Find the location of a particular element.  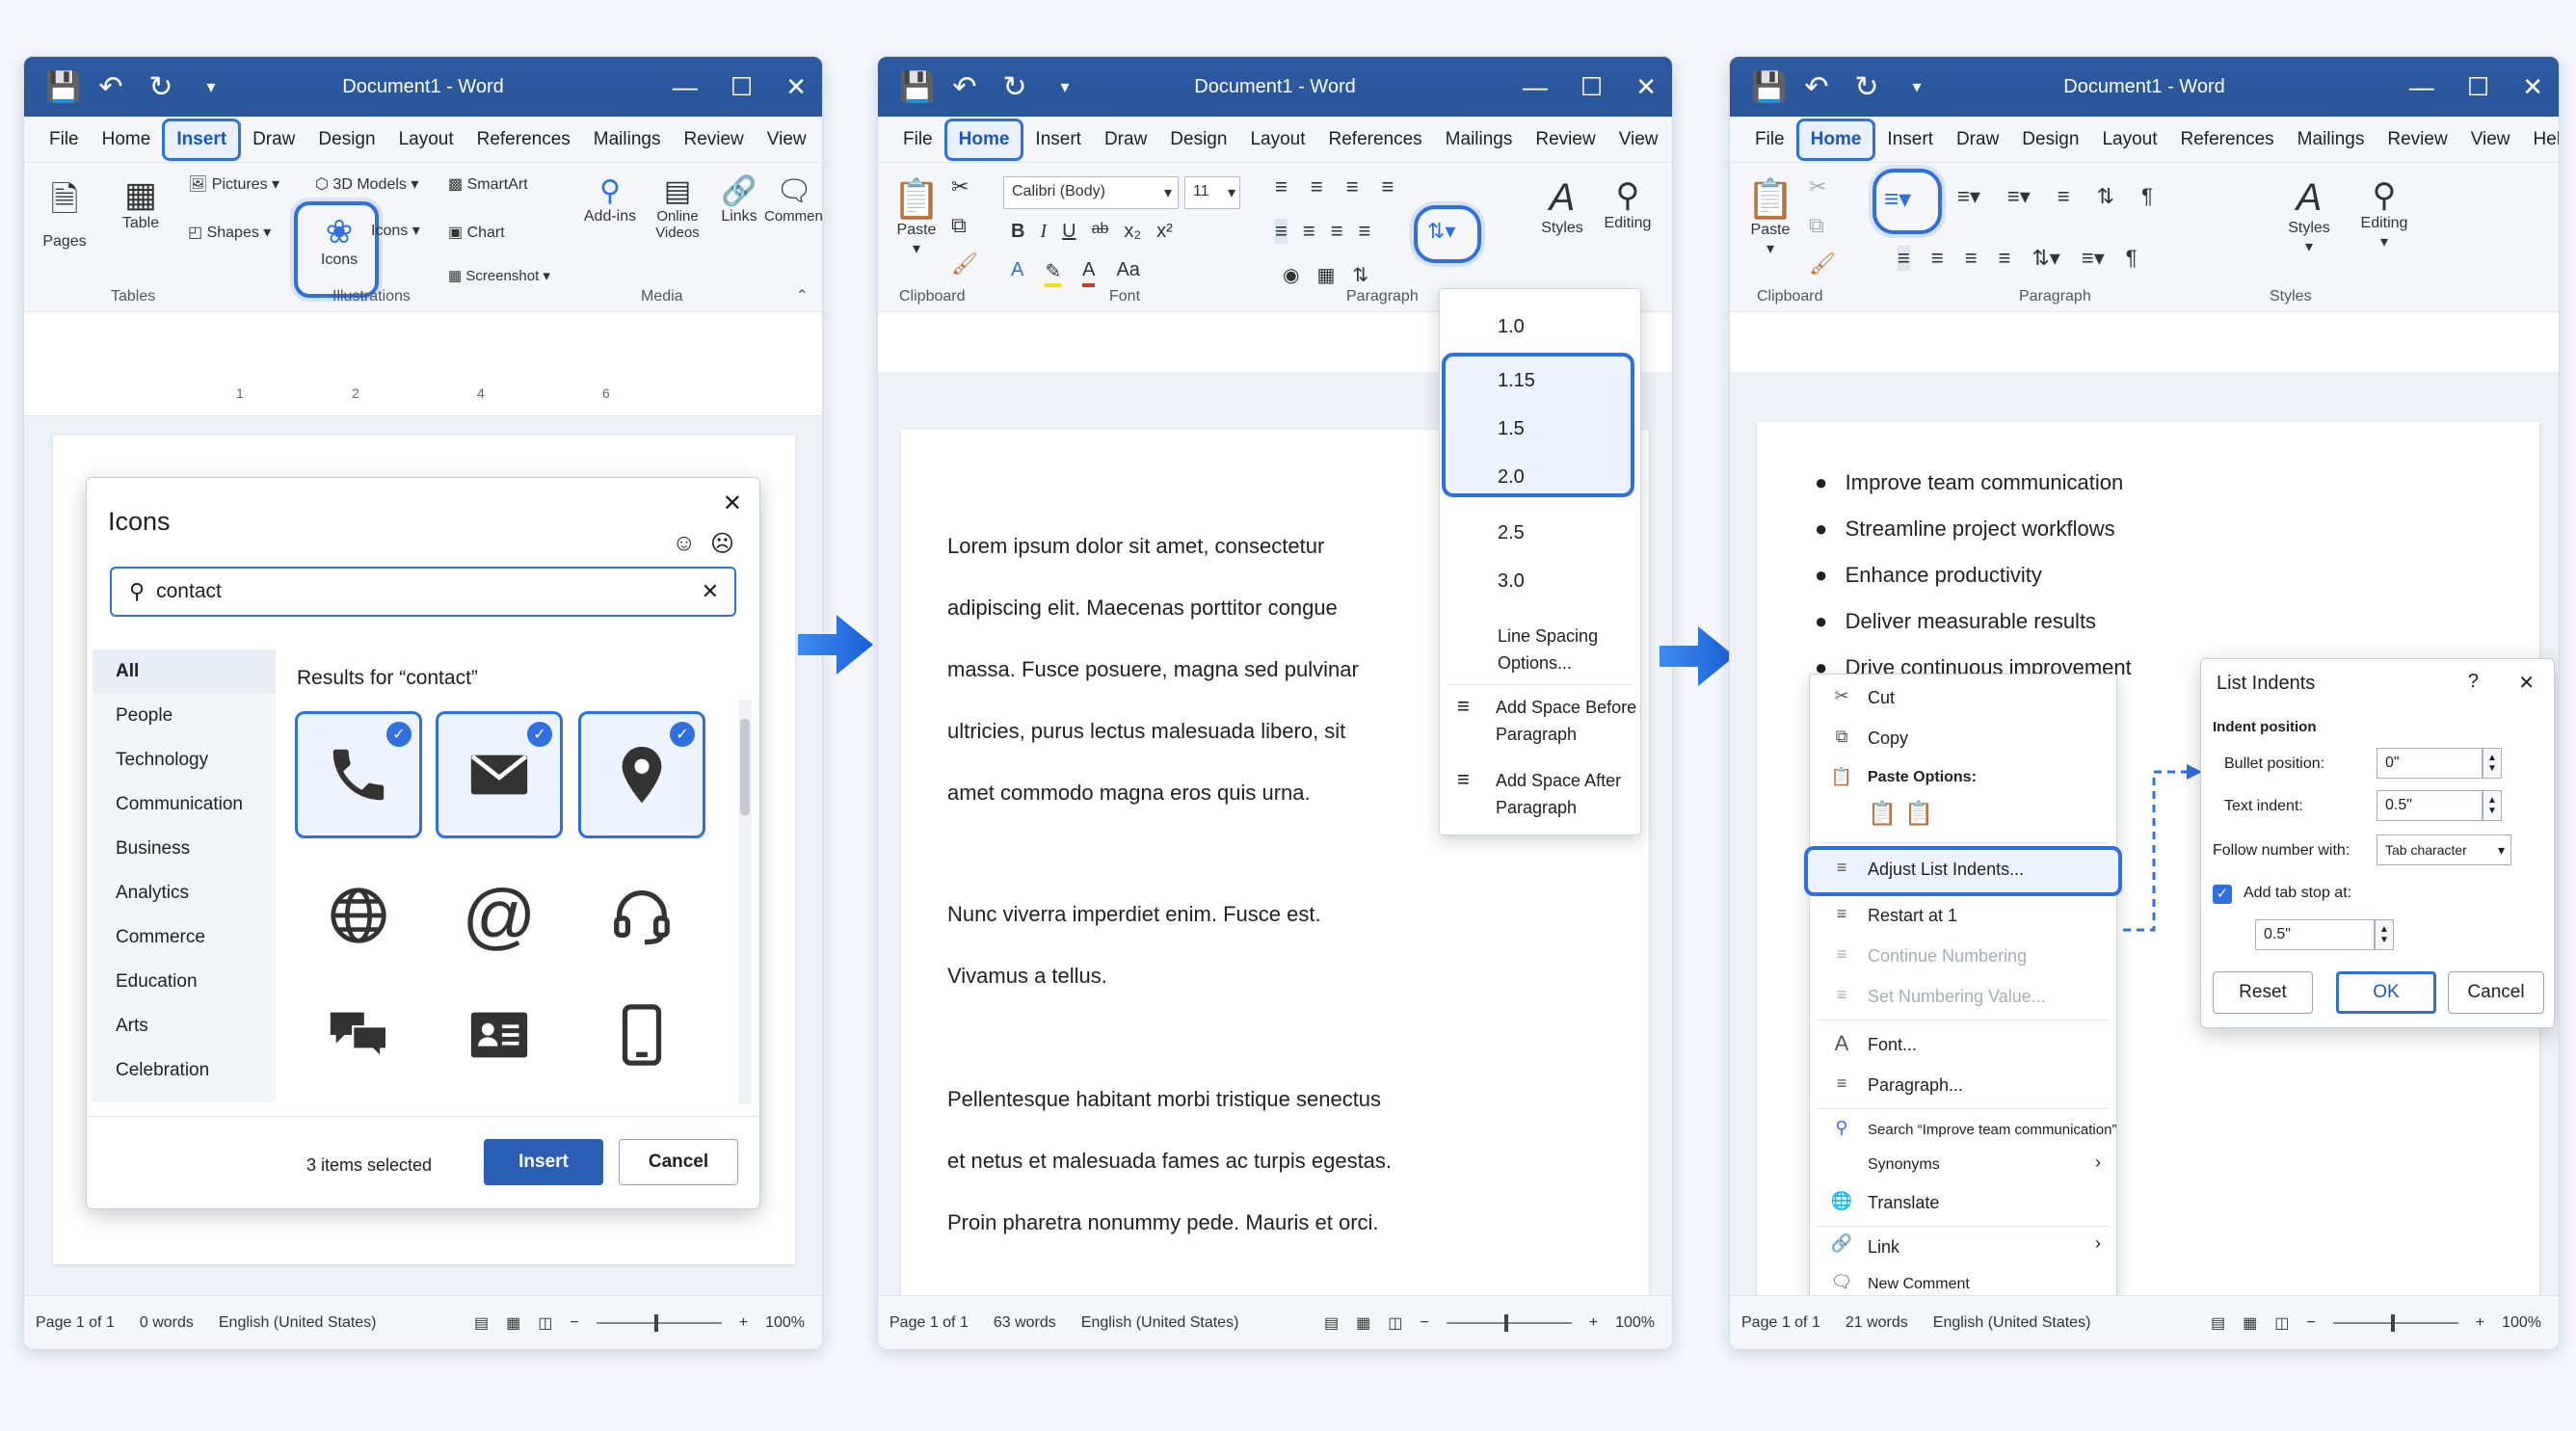

tab-design: Design is located at coordinates (2050, 139).